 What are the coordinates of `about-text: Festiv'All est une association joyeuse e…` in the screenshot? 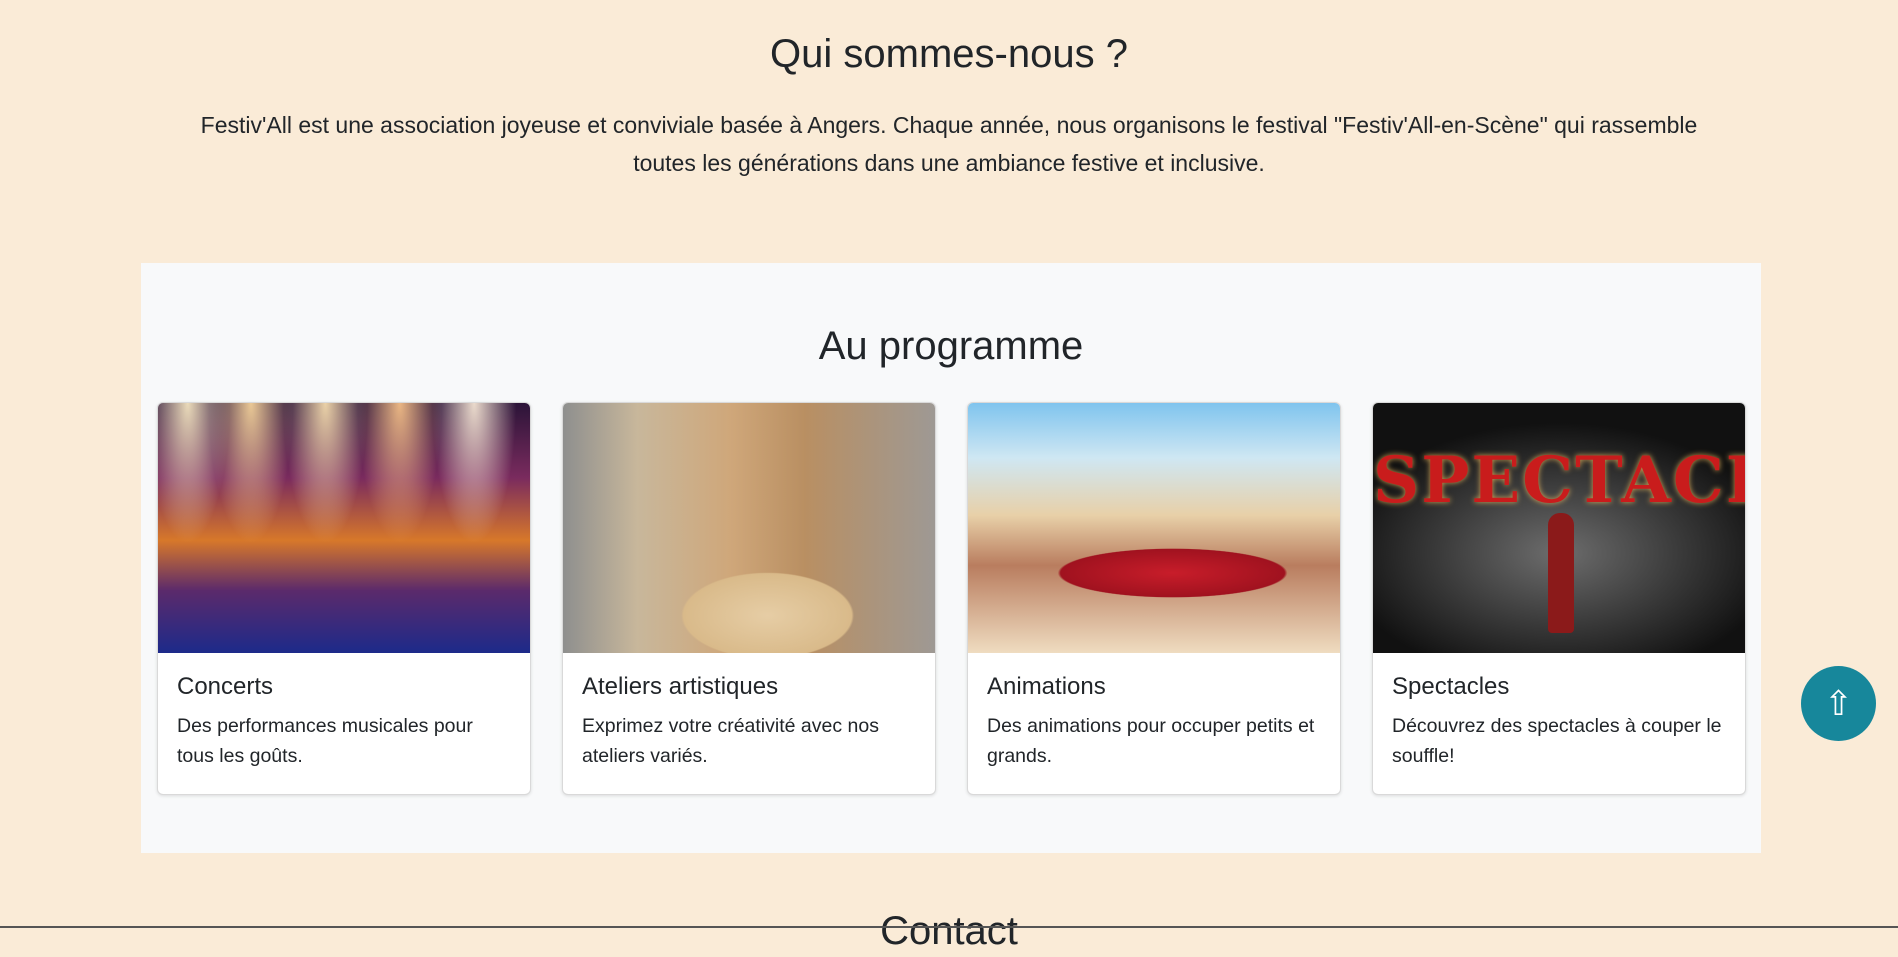 It's located at (949, 144).